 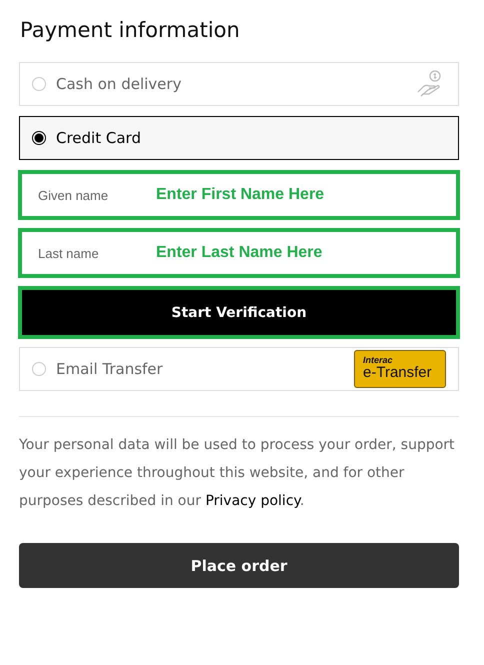 I want to click on payment-option: Credit Card, so click(x=239, y=138).